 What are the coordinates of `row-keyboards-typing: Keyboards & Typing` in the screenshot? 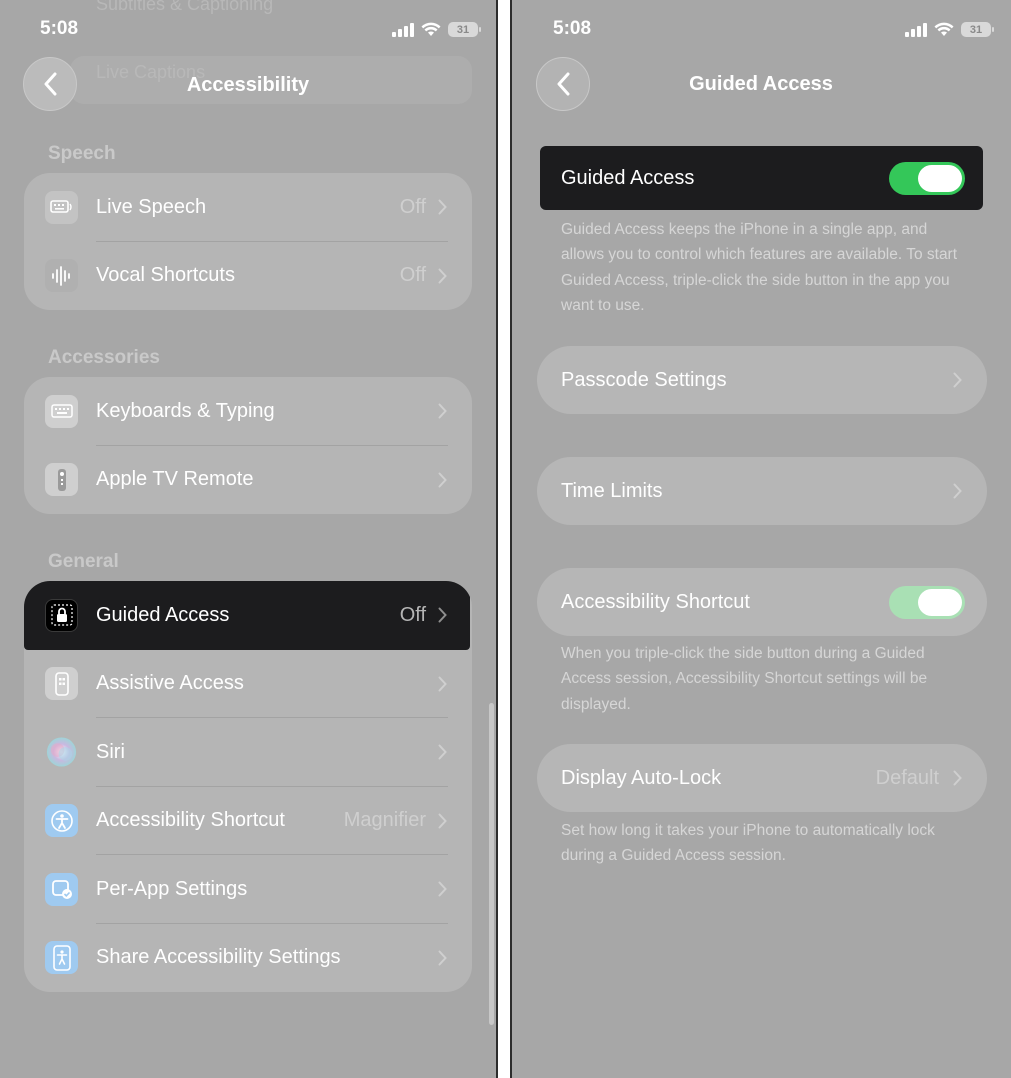 It's located at (248, 411).